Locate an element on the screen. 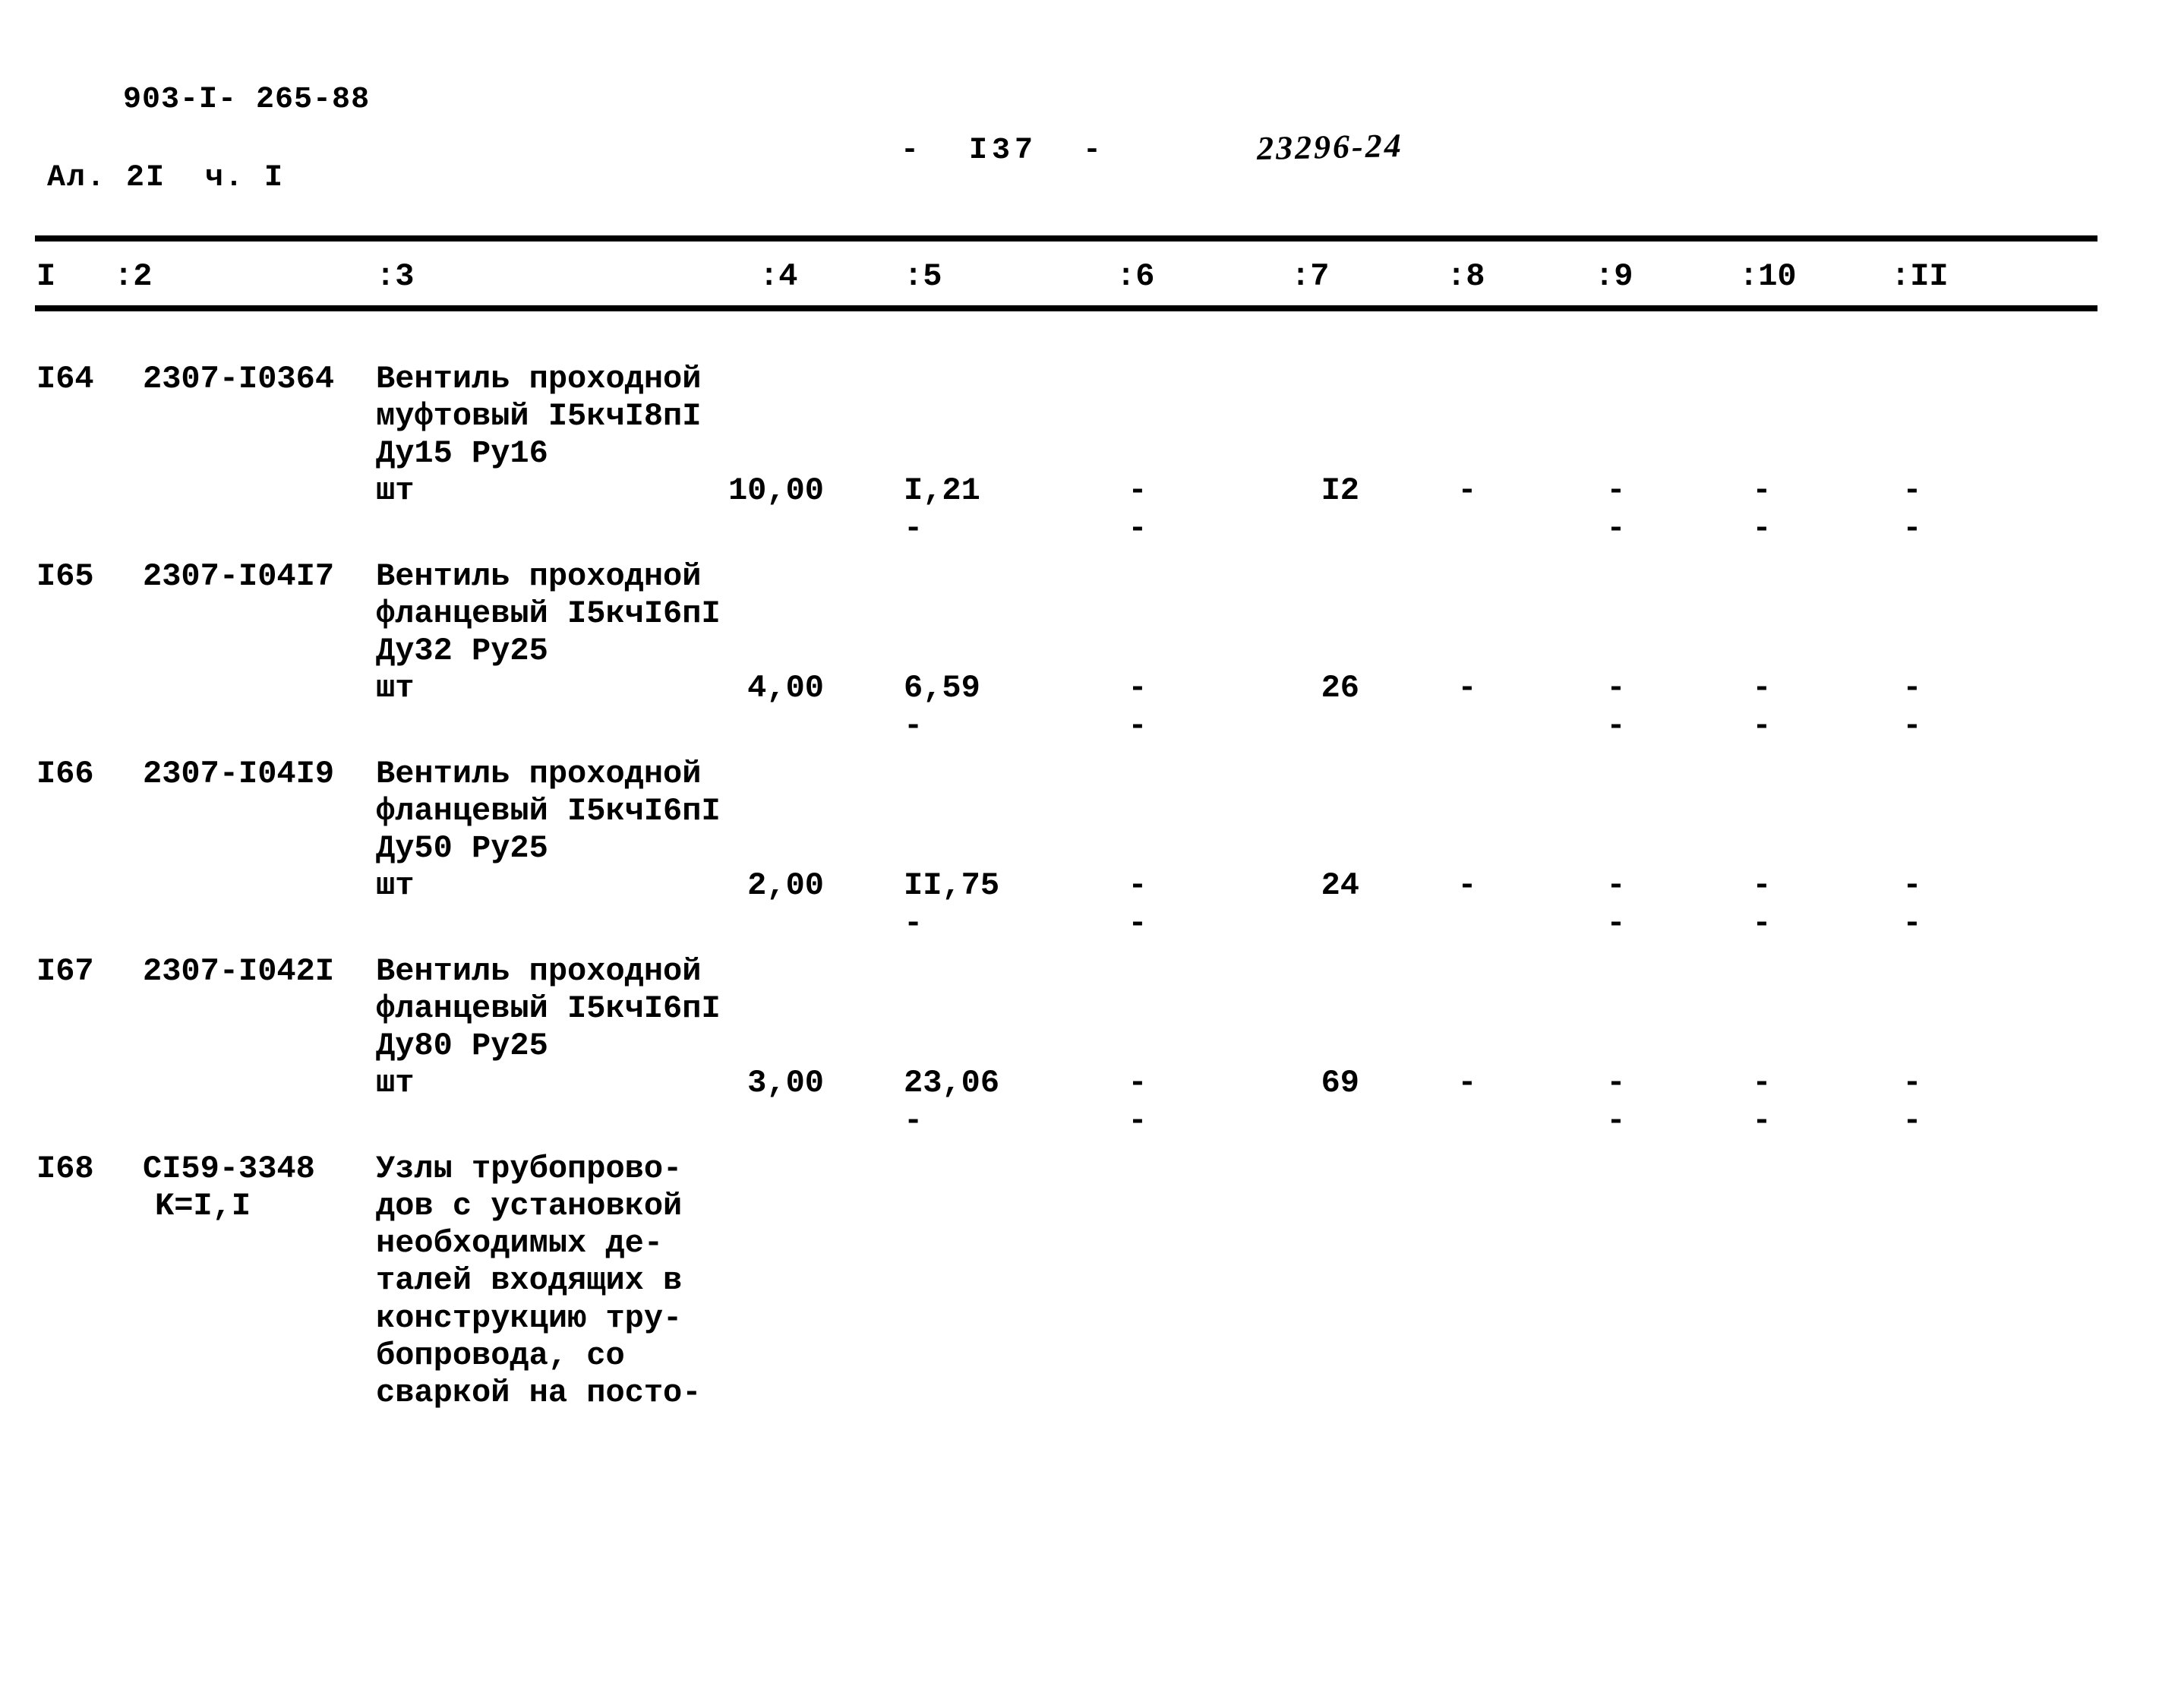  column-header-1: I is located at coordinates (46, 276).